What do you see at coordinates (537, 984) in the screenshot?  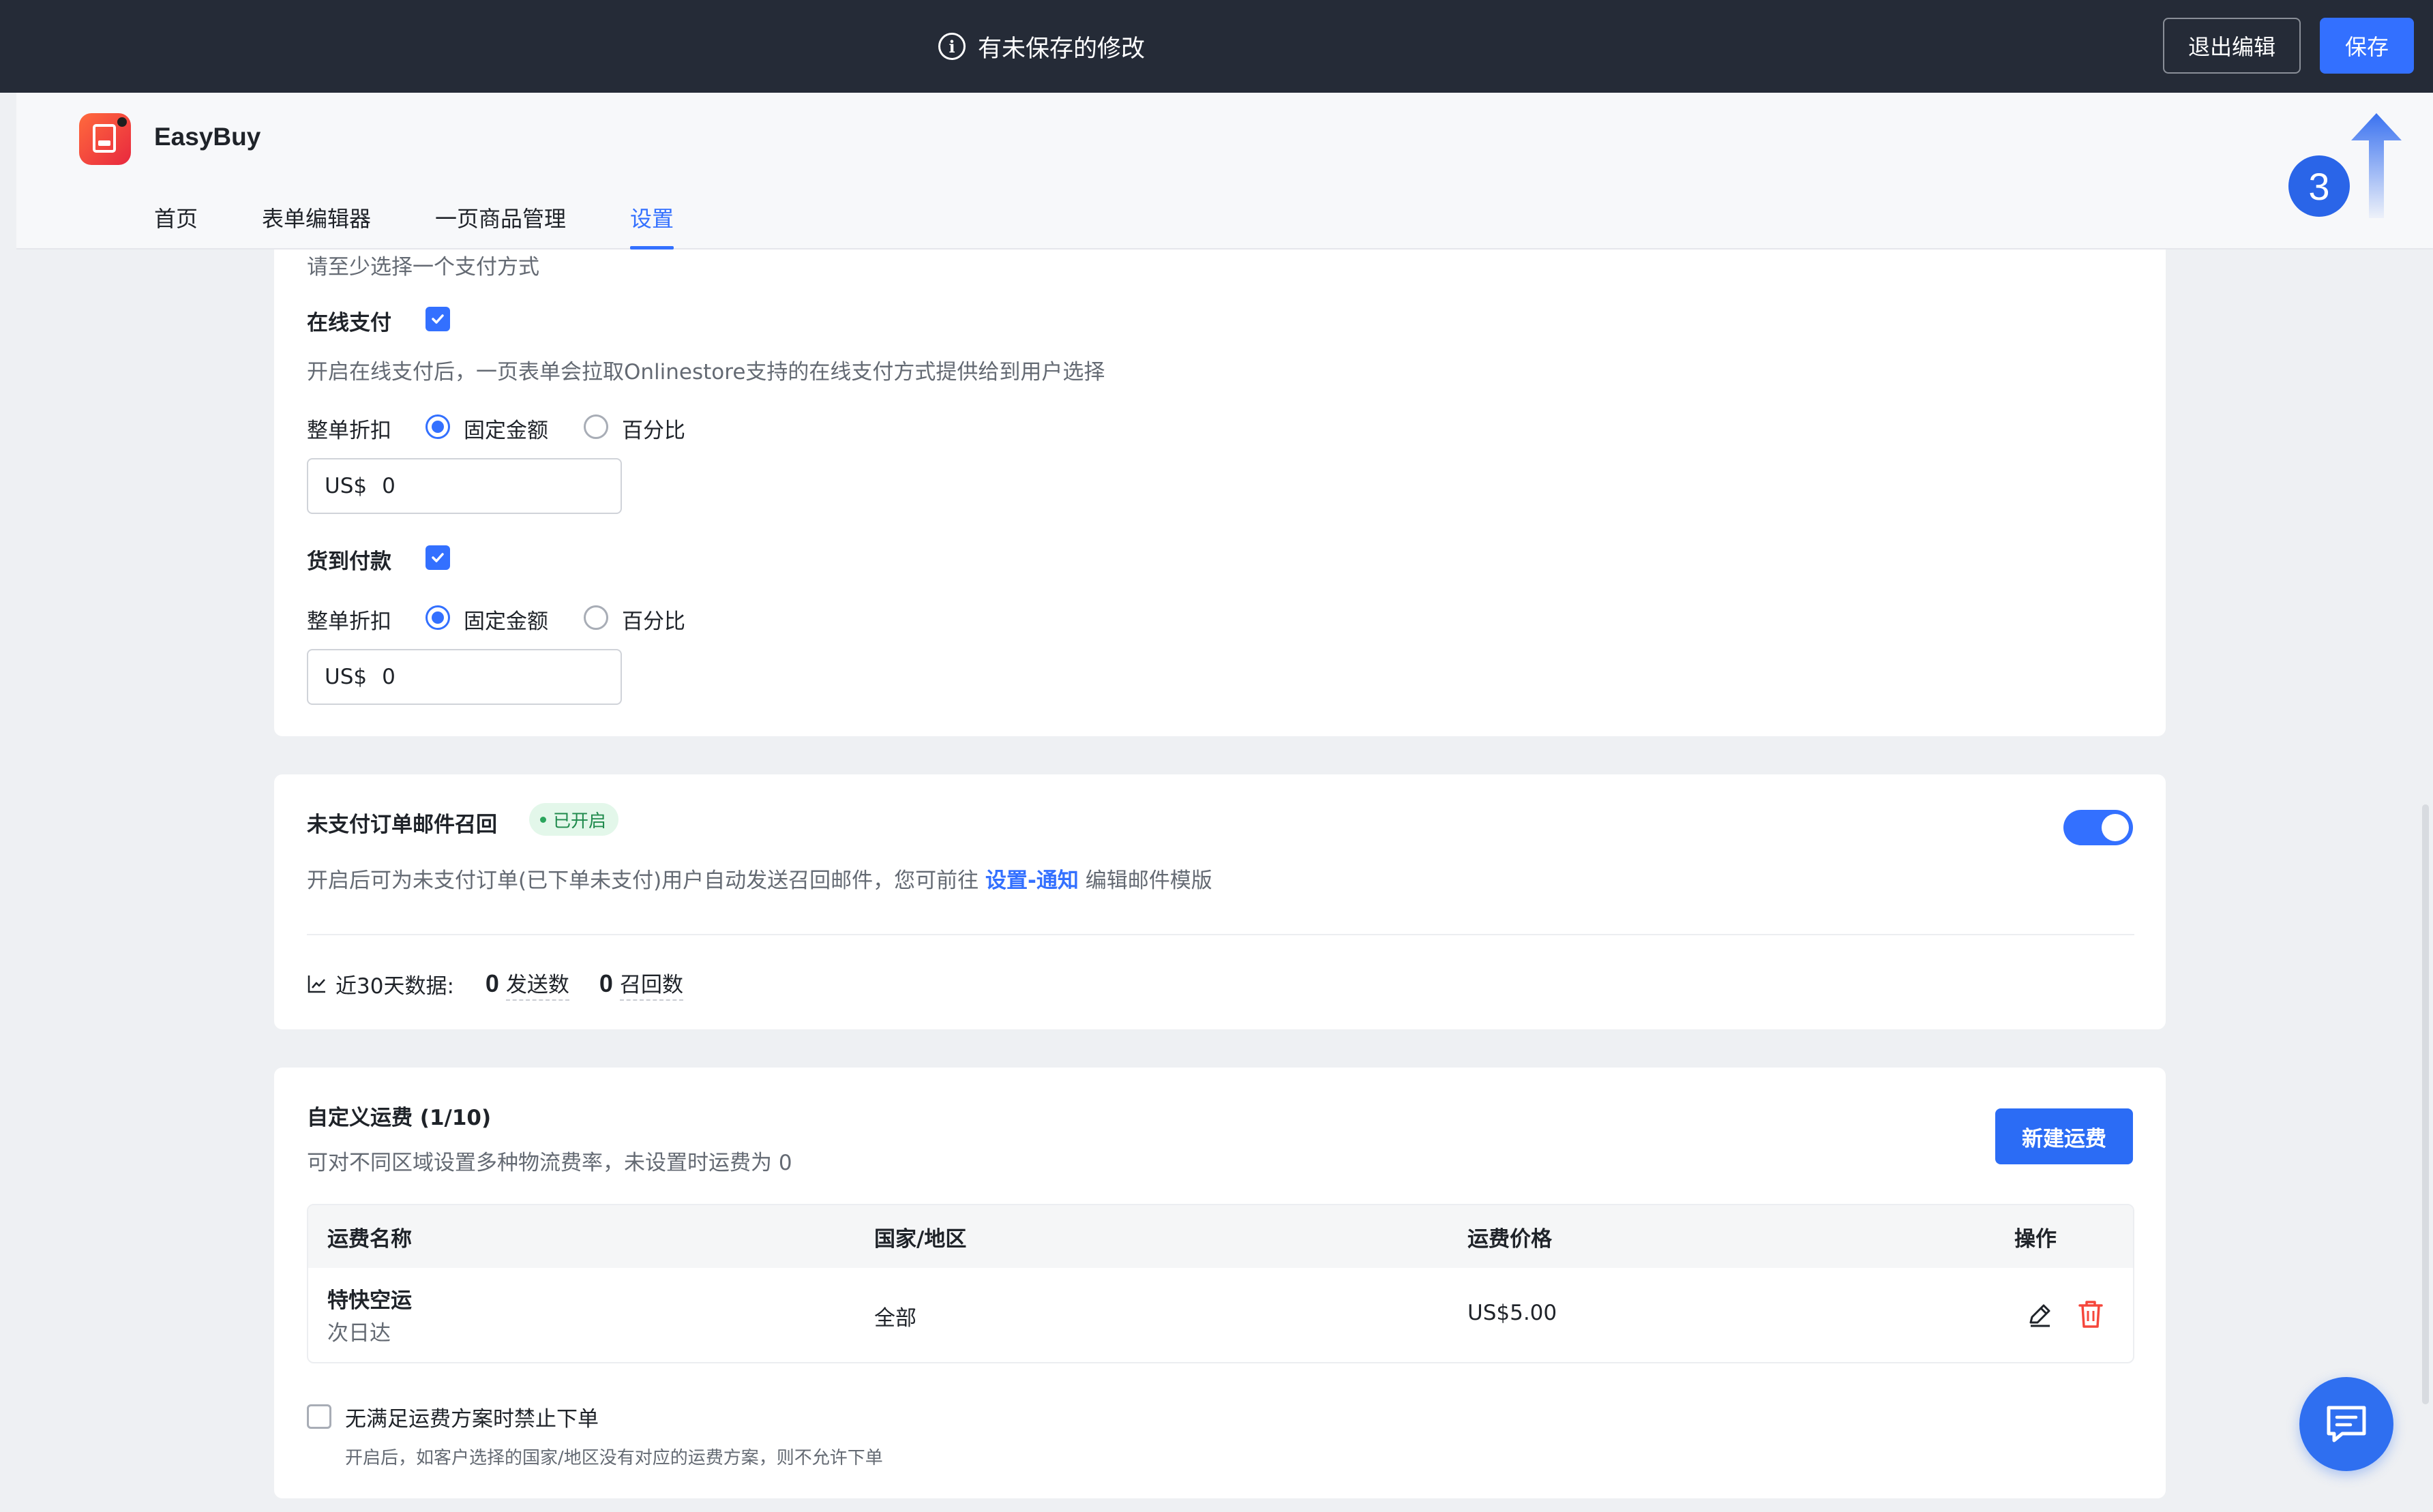 I see `sent-label: 发送数` at bounding box center [537, 984].